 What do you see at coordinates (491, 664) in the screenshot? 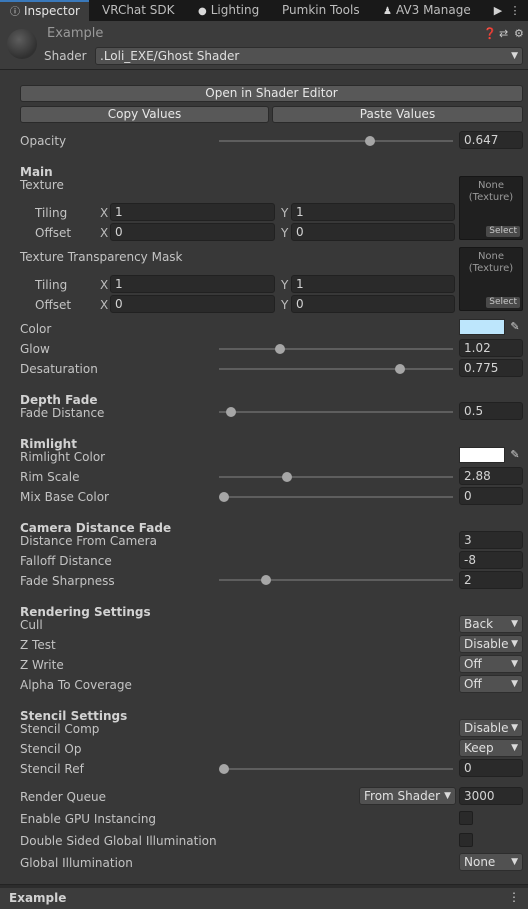
I see `zwrite-dropdown: Off ▼` at bounding box center [491, 664].